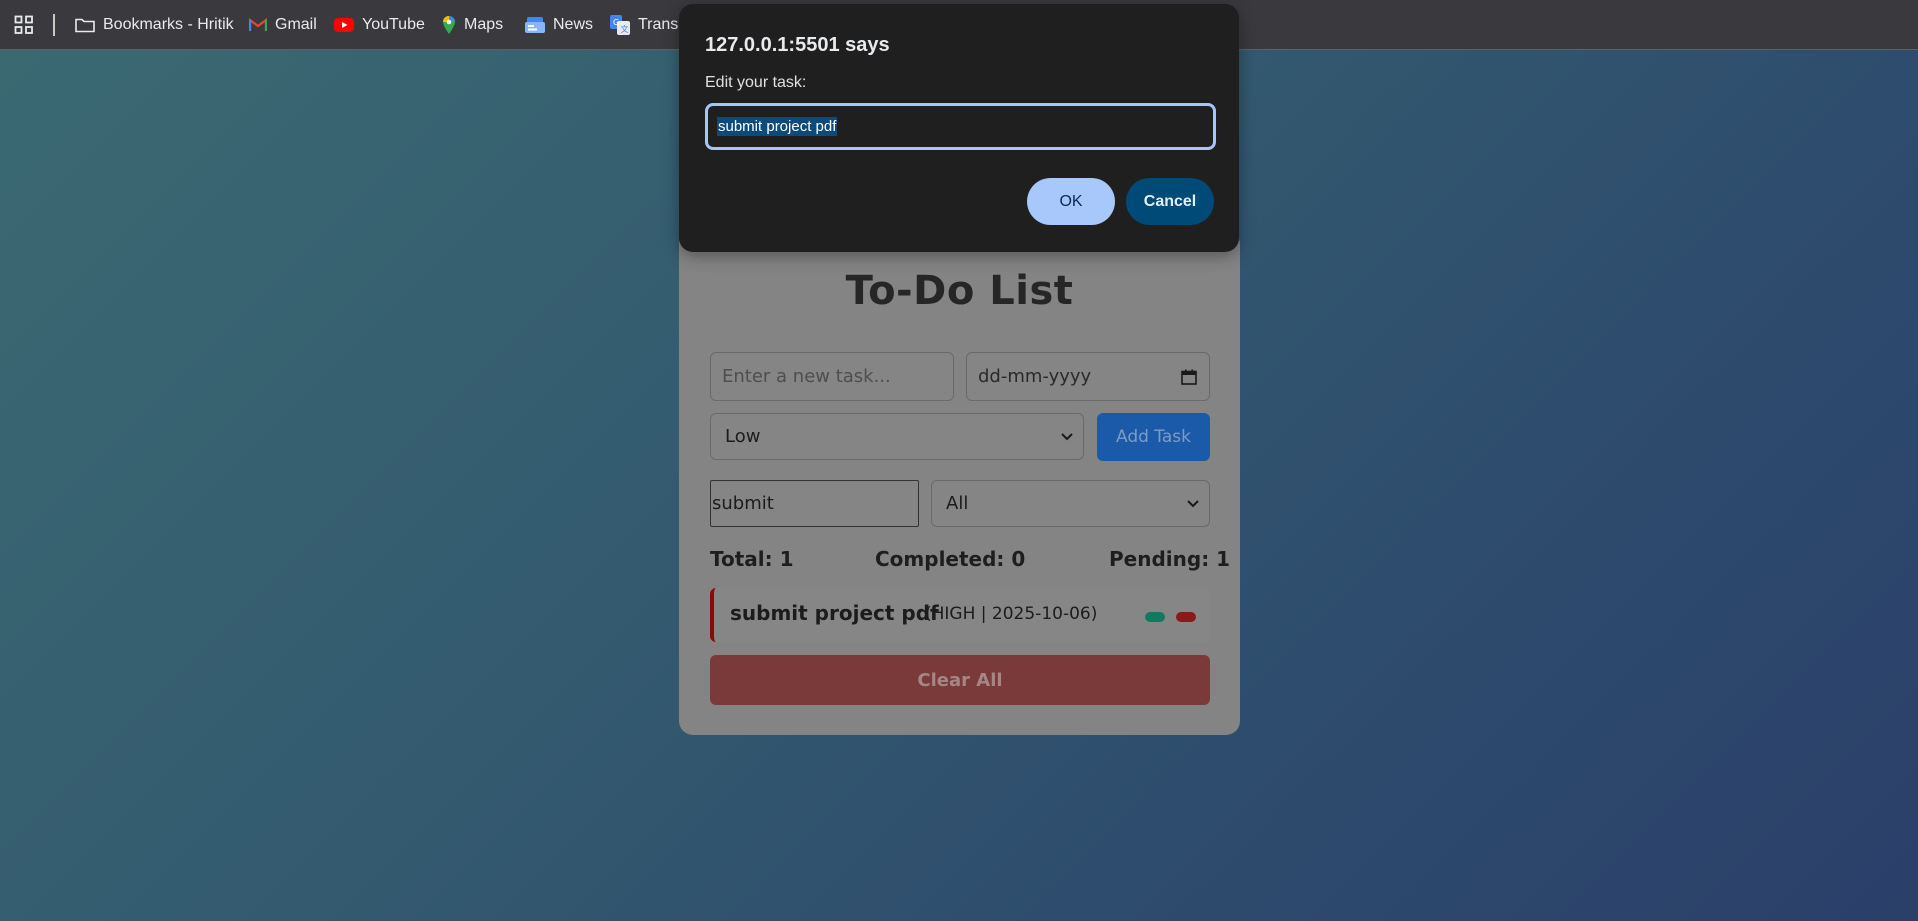  Describe the element at coordinates (1035, 376) in the screenshot. I see `date-placeholder: dd-mm-yyyy` at that location.